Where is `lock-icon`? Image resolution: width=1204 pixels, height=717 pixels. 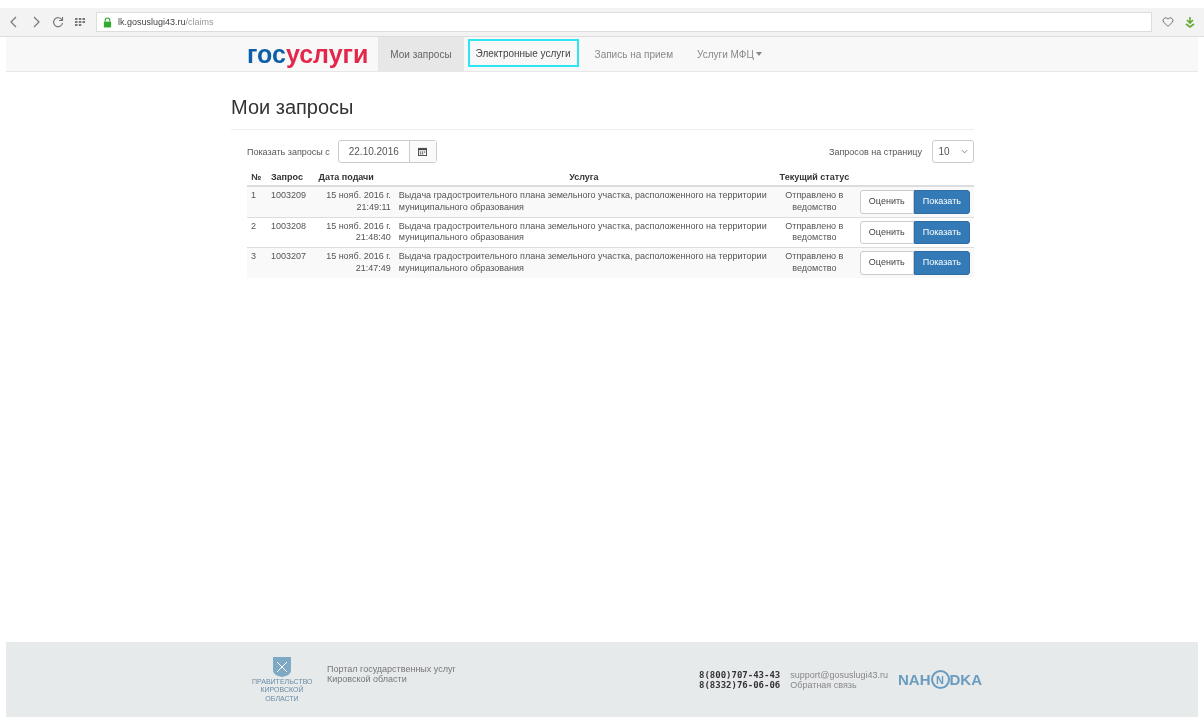 lock-icon is located at coordinates (107, 22).